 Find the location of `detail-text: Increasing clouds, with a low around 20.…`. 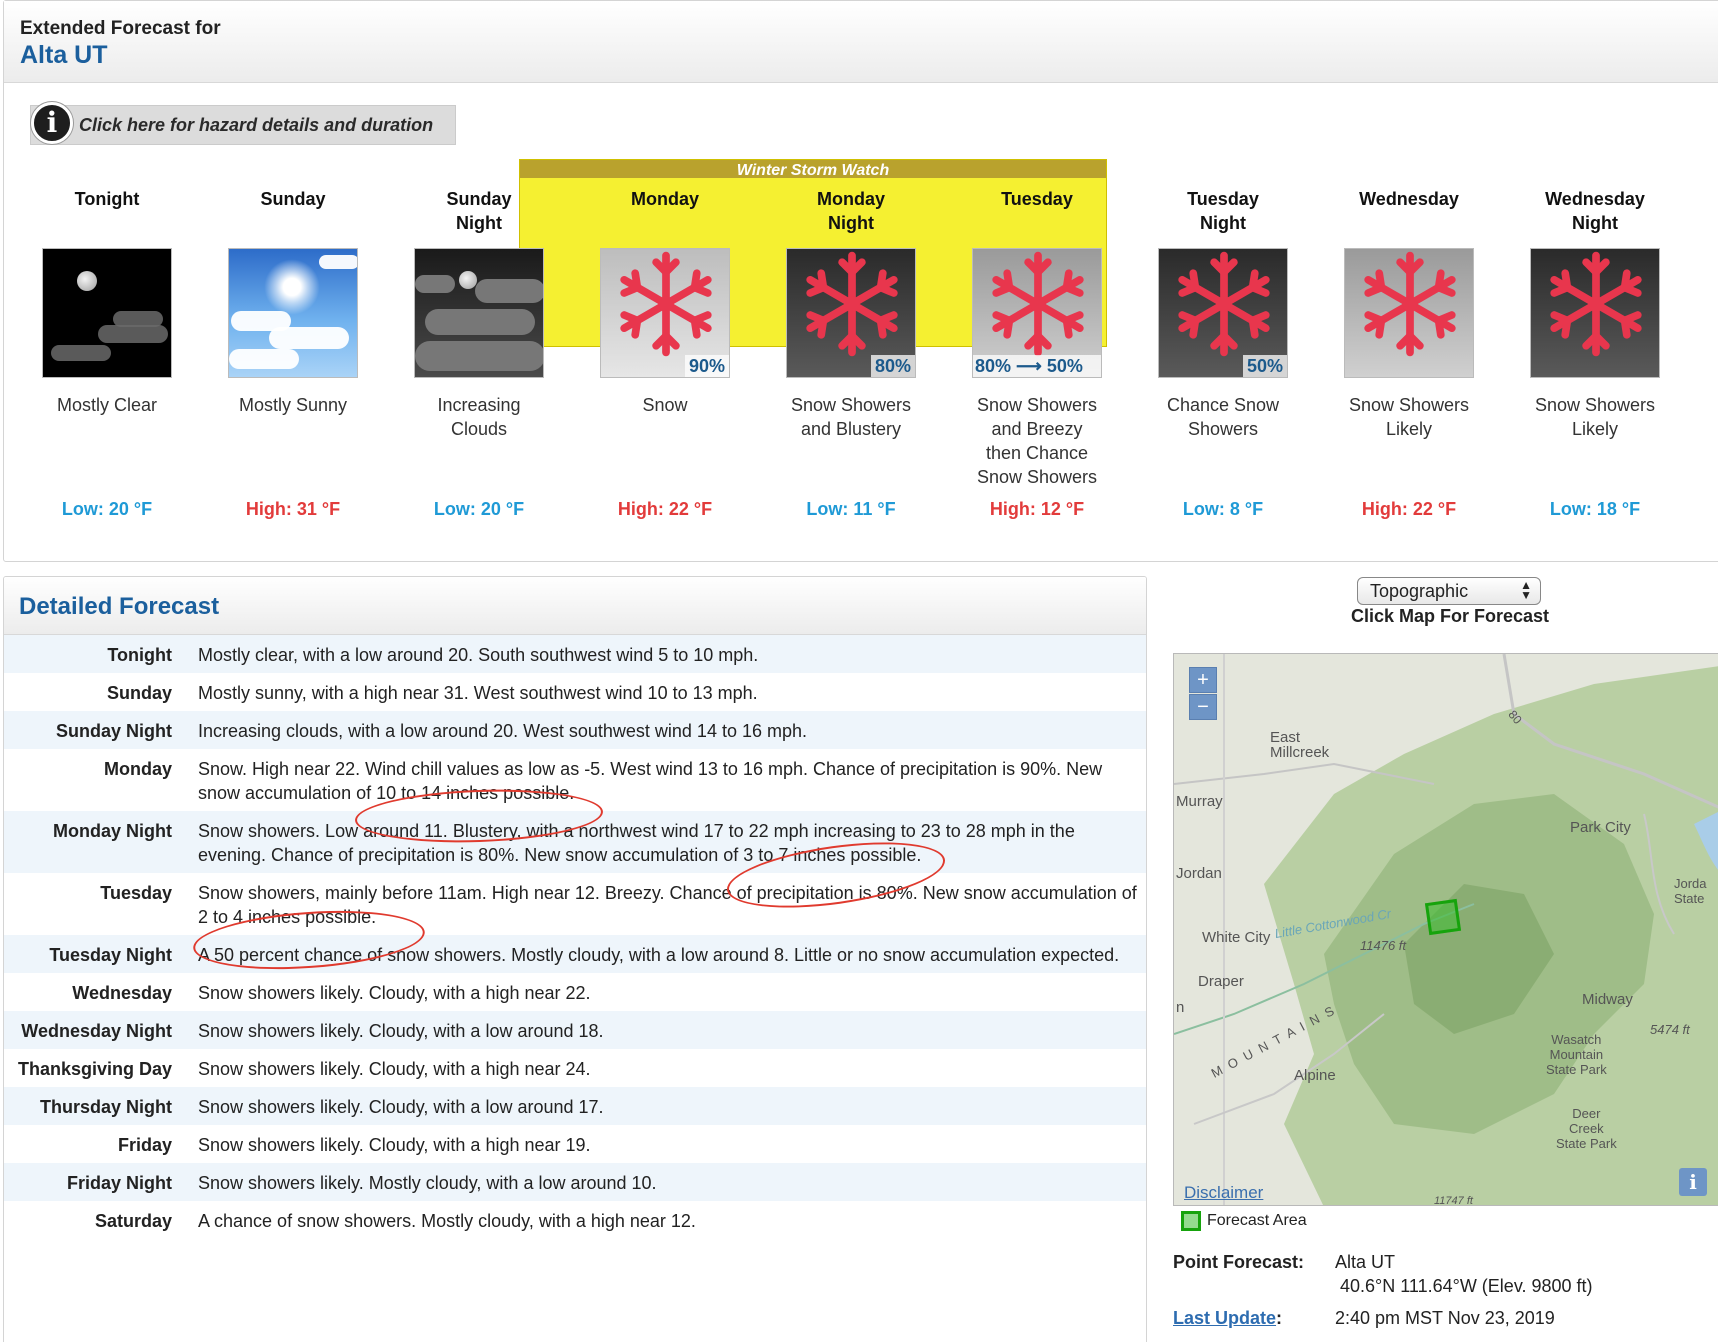

detail-text: Increasing clouds, with a low around 20.… is located at coordinates (503, 731).